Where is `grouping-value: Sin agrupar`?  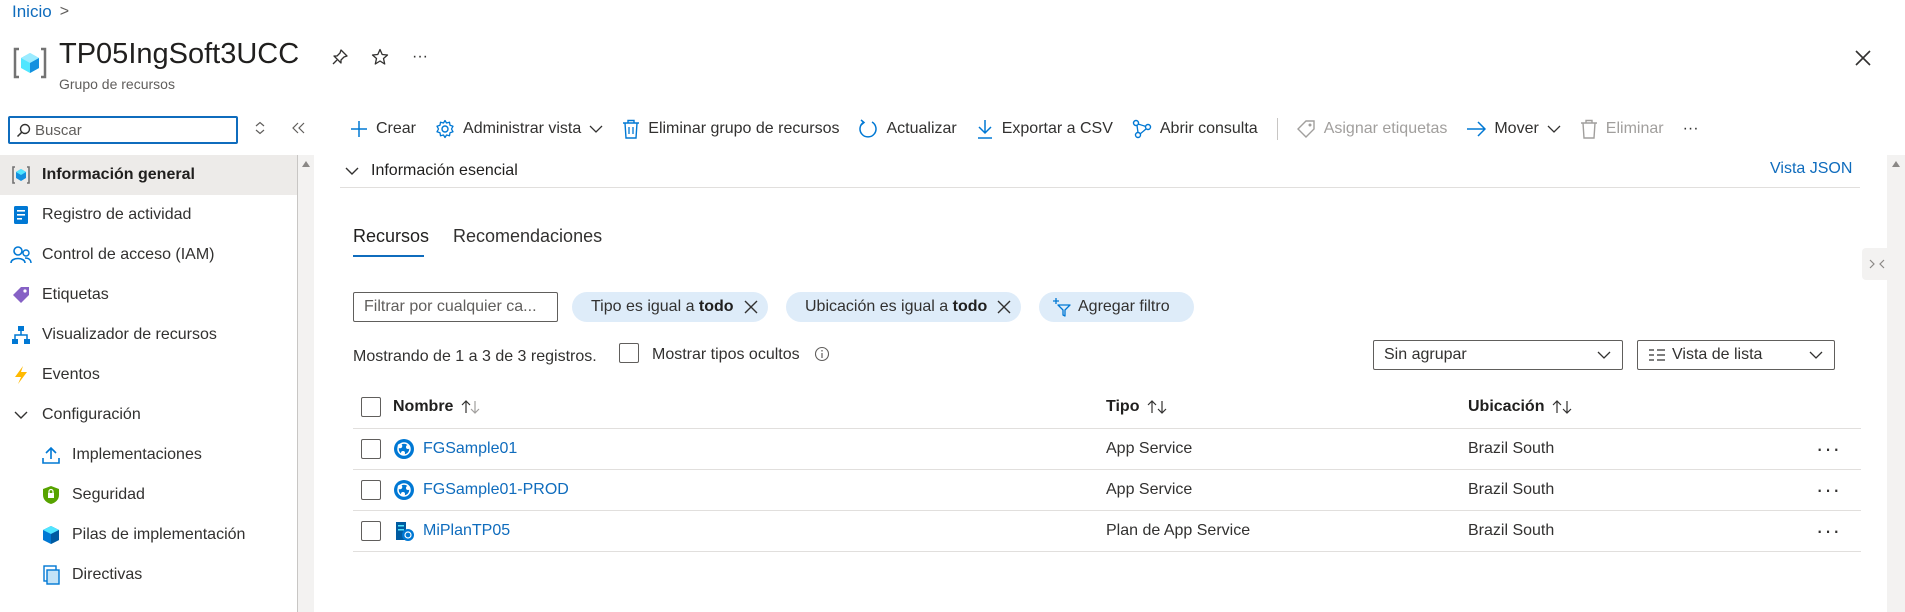 grouping-value: Sin agrupar is located at coordinates (1425, 354).